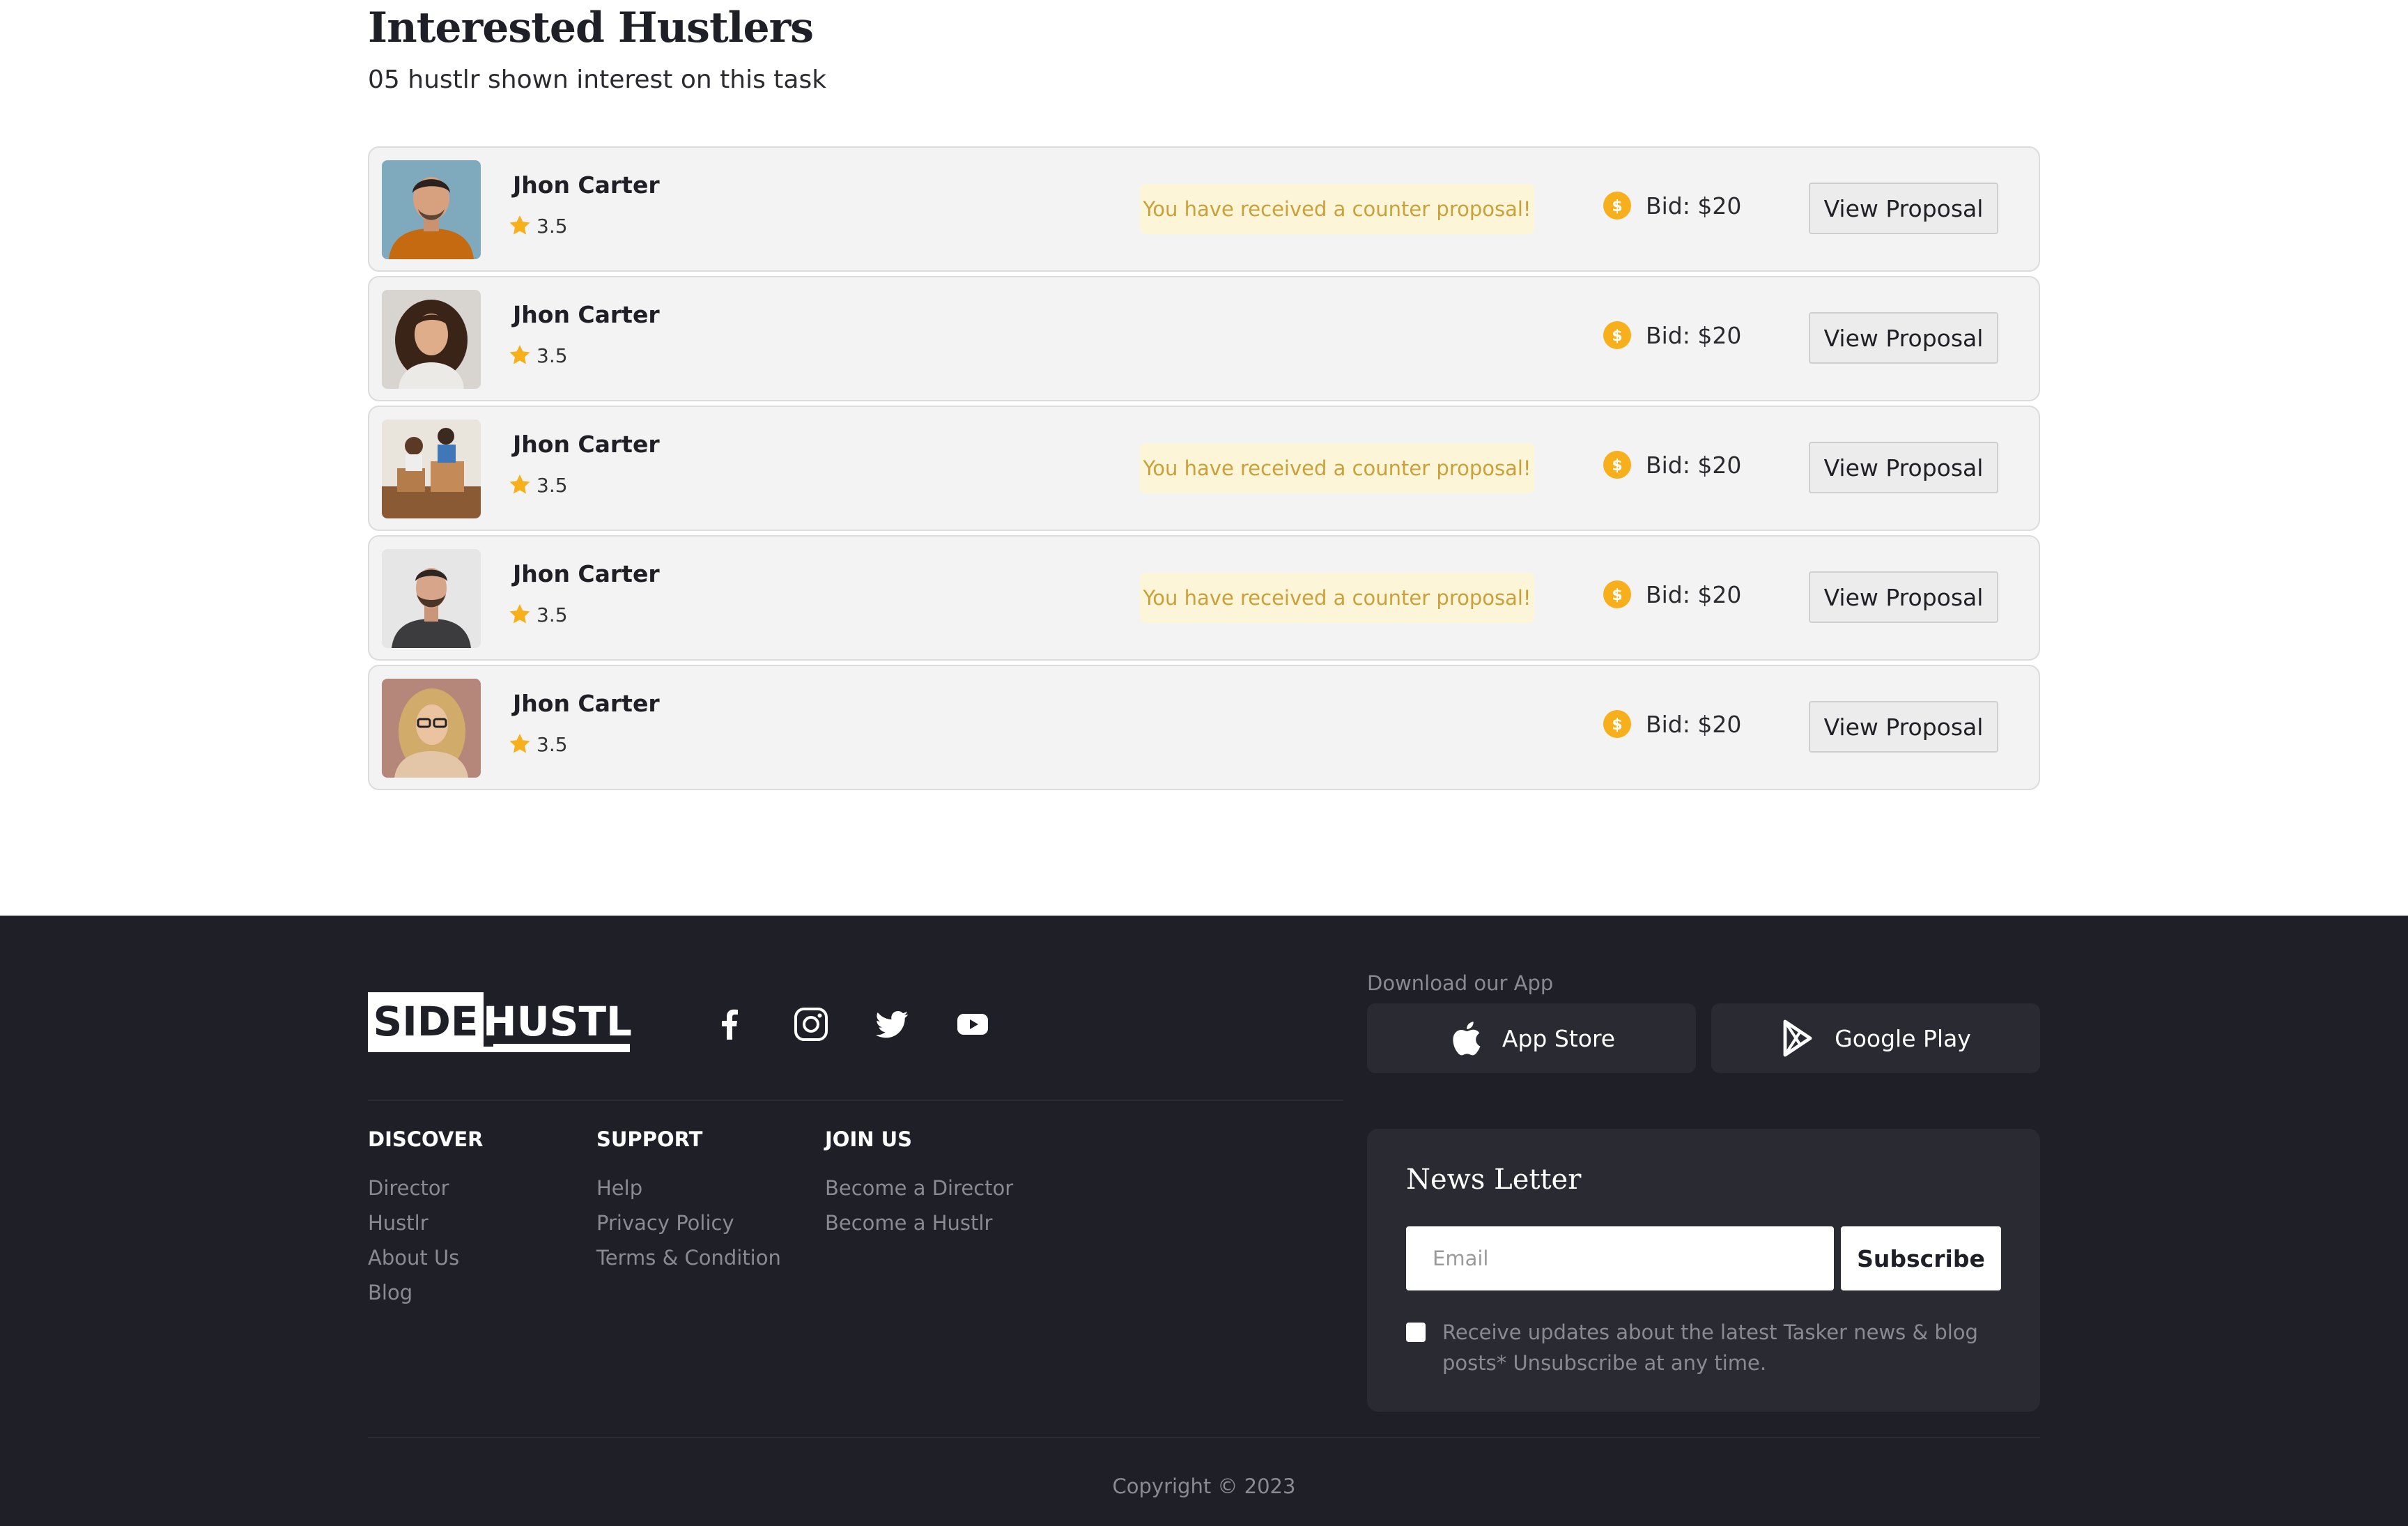  Describe the element at coordinates (919, 1188) in the screenshot. I see `footer-link-become-director: Become a Director` at that location.